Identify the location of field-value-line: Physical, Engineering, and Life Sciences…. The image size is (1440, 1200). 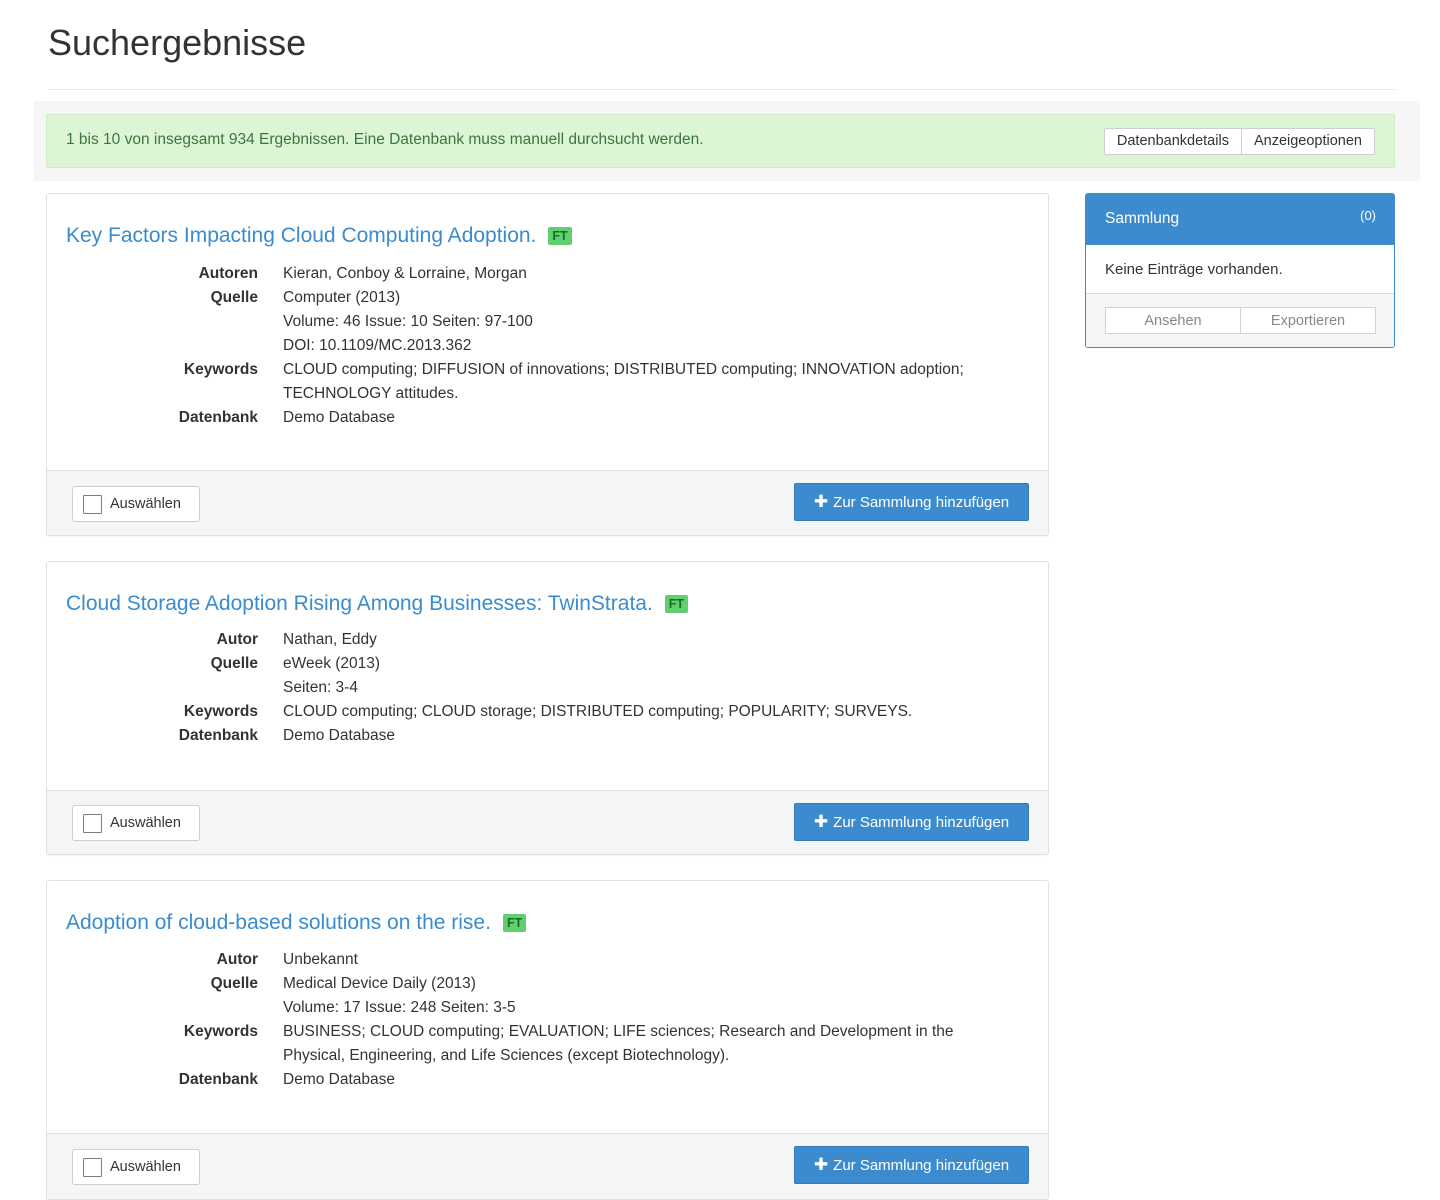
(506, 1055).